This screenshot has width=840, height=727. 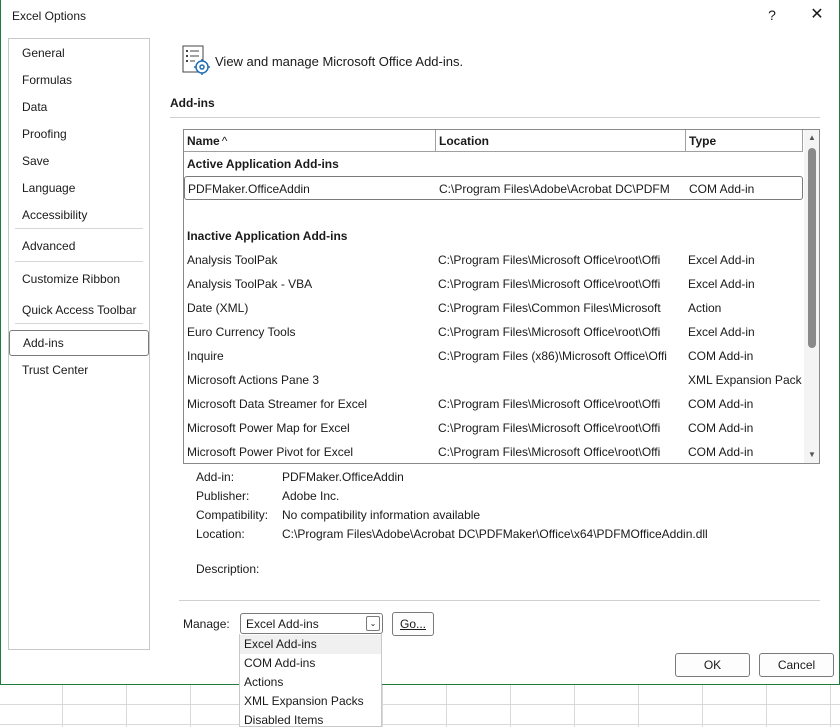 What do you see at coordinates (71, 279) in the screenshot?
I see `nav-item-customize-ribbon: Customize Ribbon` at bounding box center [71, 279].